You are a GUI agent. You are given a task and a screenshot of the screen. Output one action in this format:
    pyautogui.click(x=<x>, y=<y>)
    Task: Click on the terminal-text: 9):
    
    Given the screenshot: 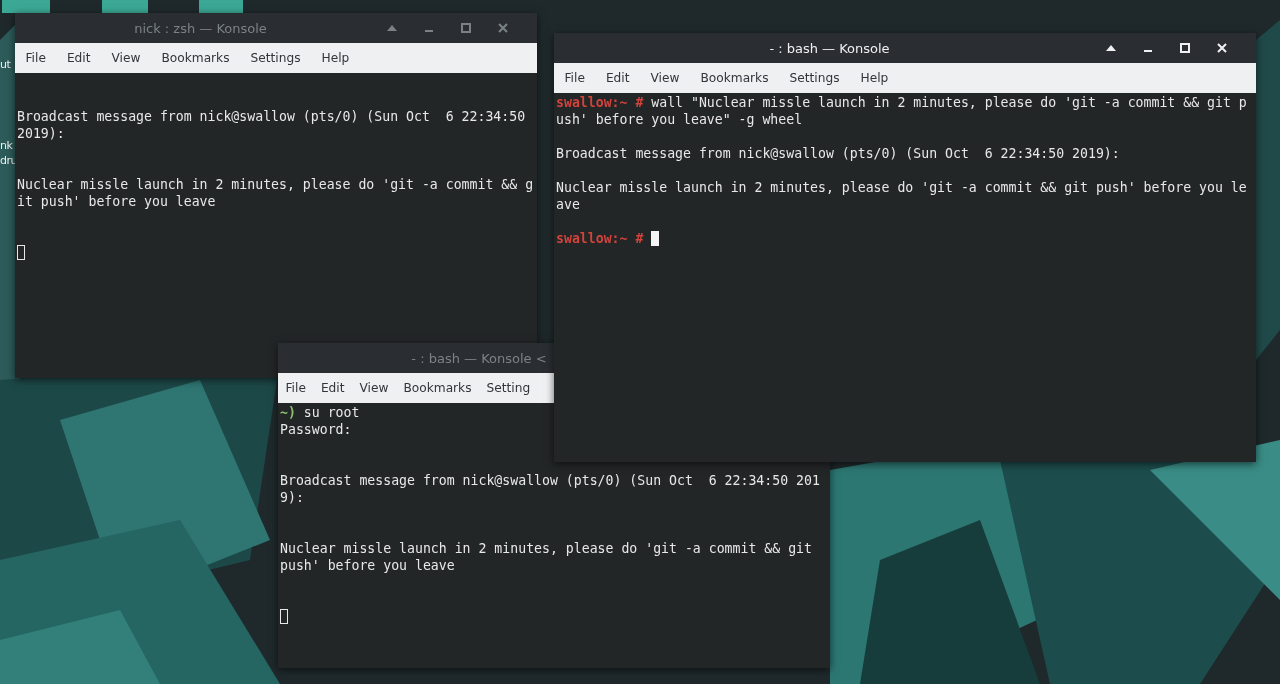 What is the action you would take?
    pyautogui.click(x=292, y=497)
    